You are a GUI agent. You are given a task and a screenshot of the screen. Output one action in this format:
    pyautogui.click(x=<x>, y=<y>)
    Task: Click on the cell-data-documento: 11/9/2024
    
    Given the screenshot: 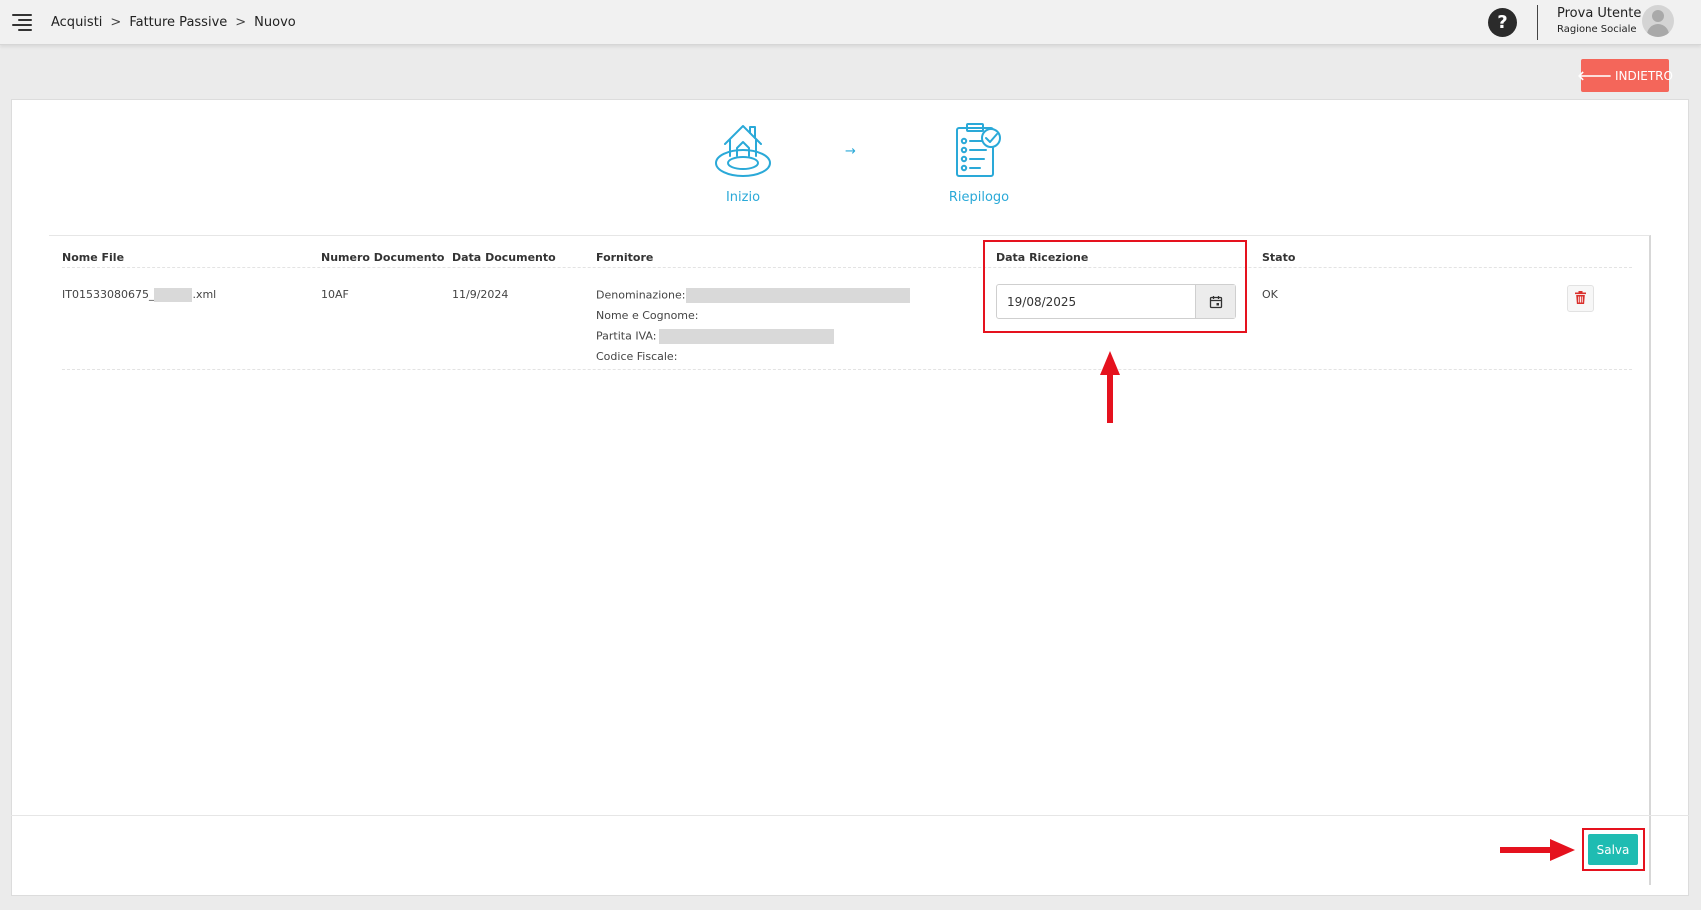 What is the action you would take?
    pyautogui.click(x=480, y=294)
    